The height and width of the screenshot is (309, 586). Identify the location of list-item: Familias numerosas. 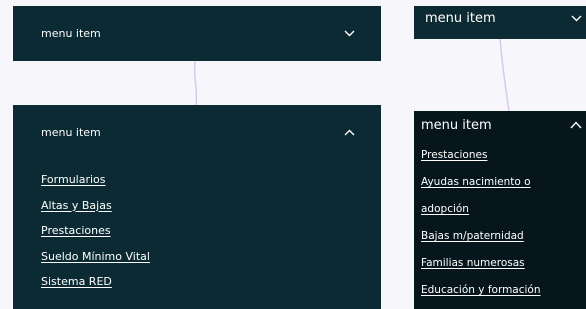
(503, 264).